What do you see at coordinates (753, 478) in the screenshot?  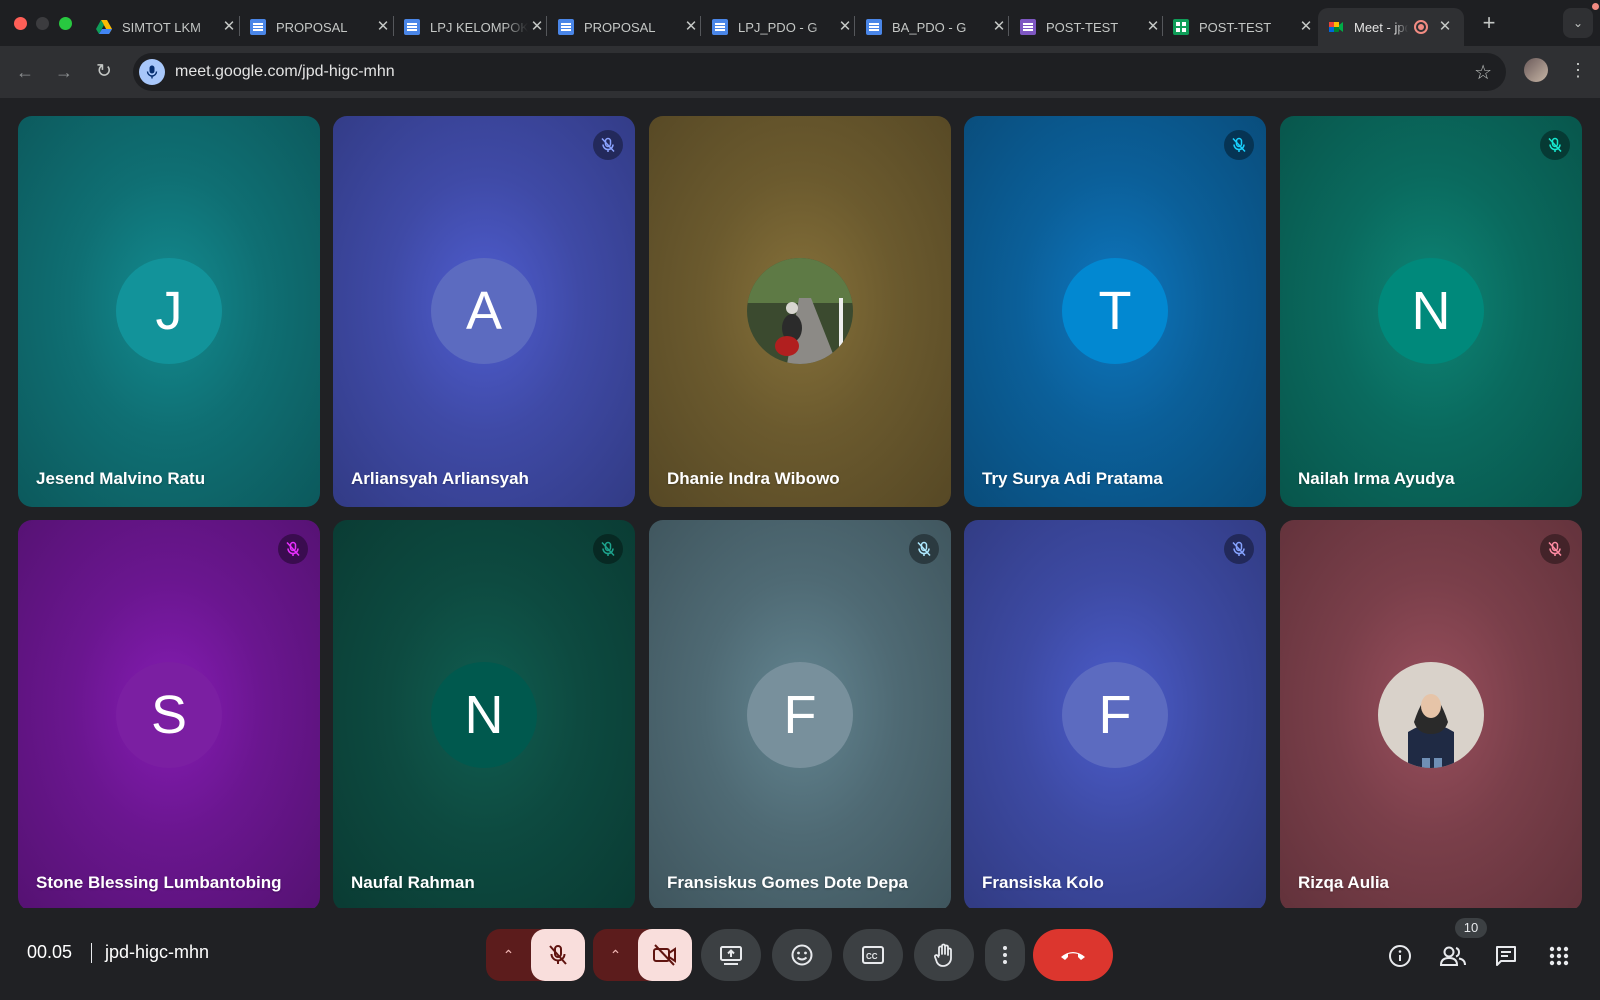 I see `participant-name: Dhanie Indra Wibowo` at bounding box center [753, 478].